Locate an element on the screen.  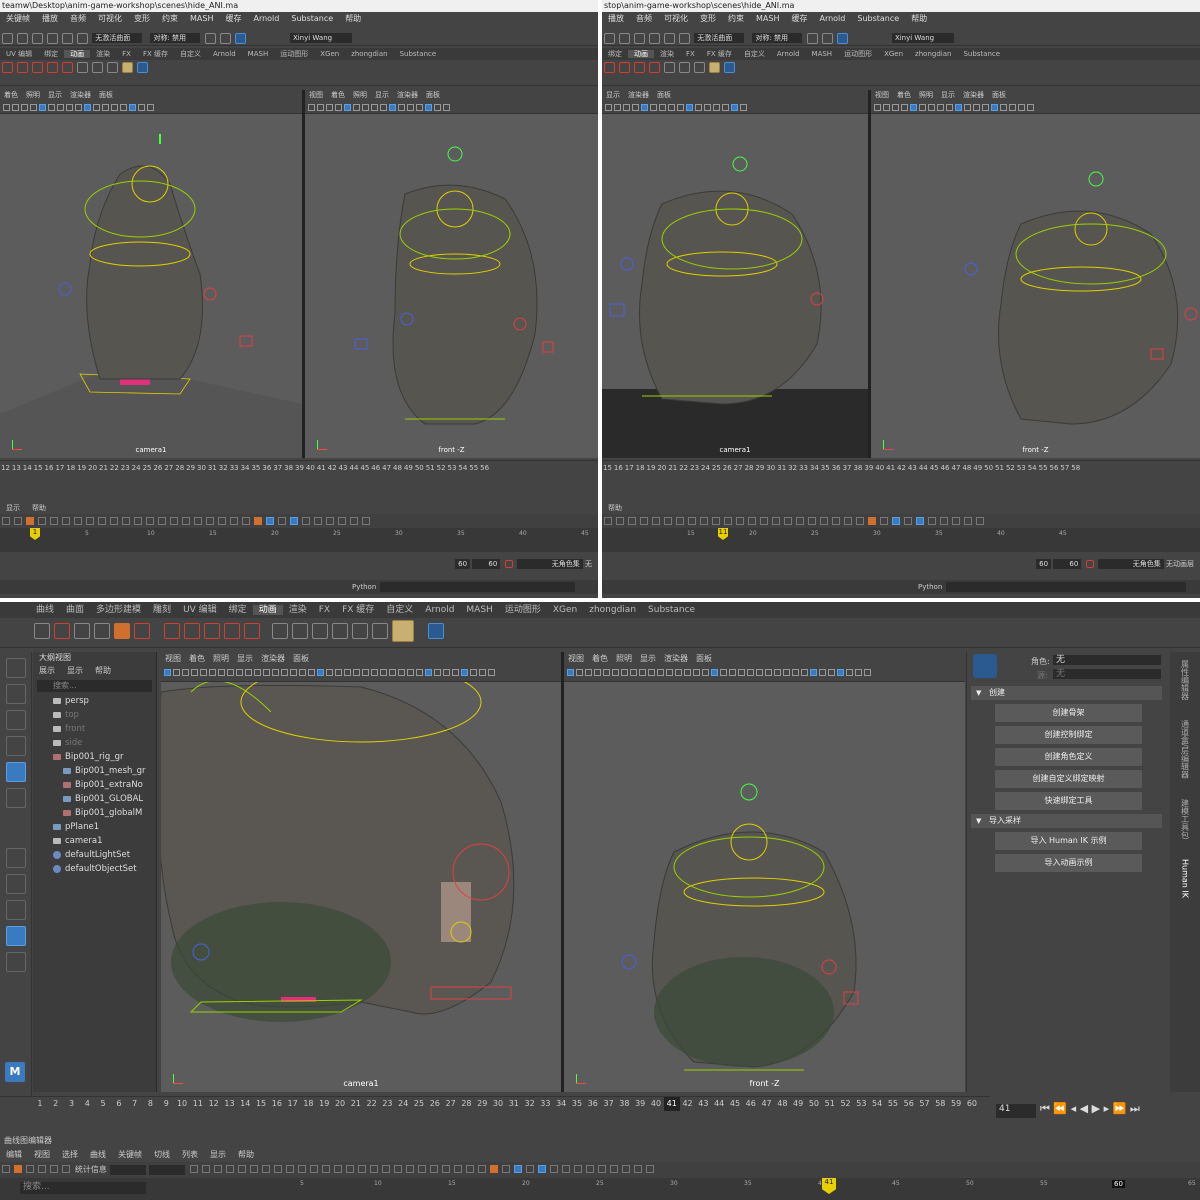
joint-tool-icon is located at coordinates (172, 631).